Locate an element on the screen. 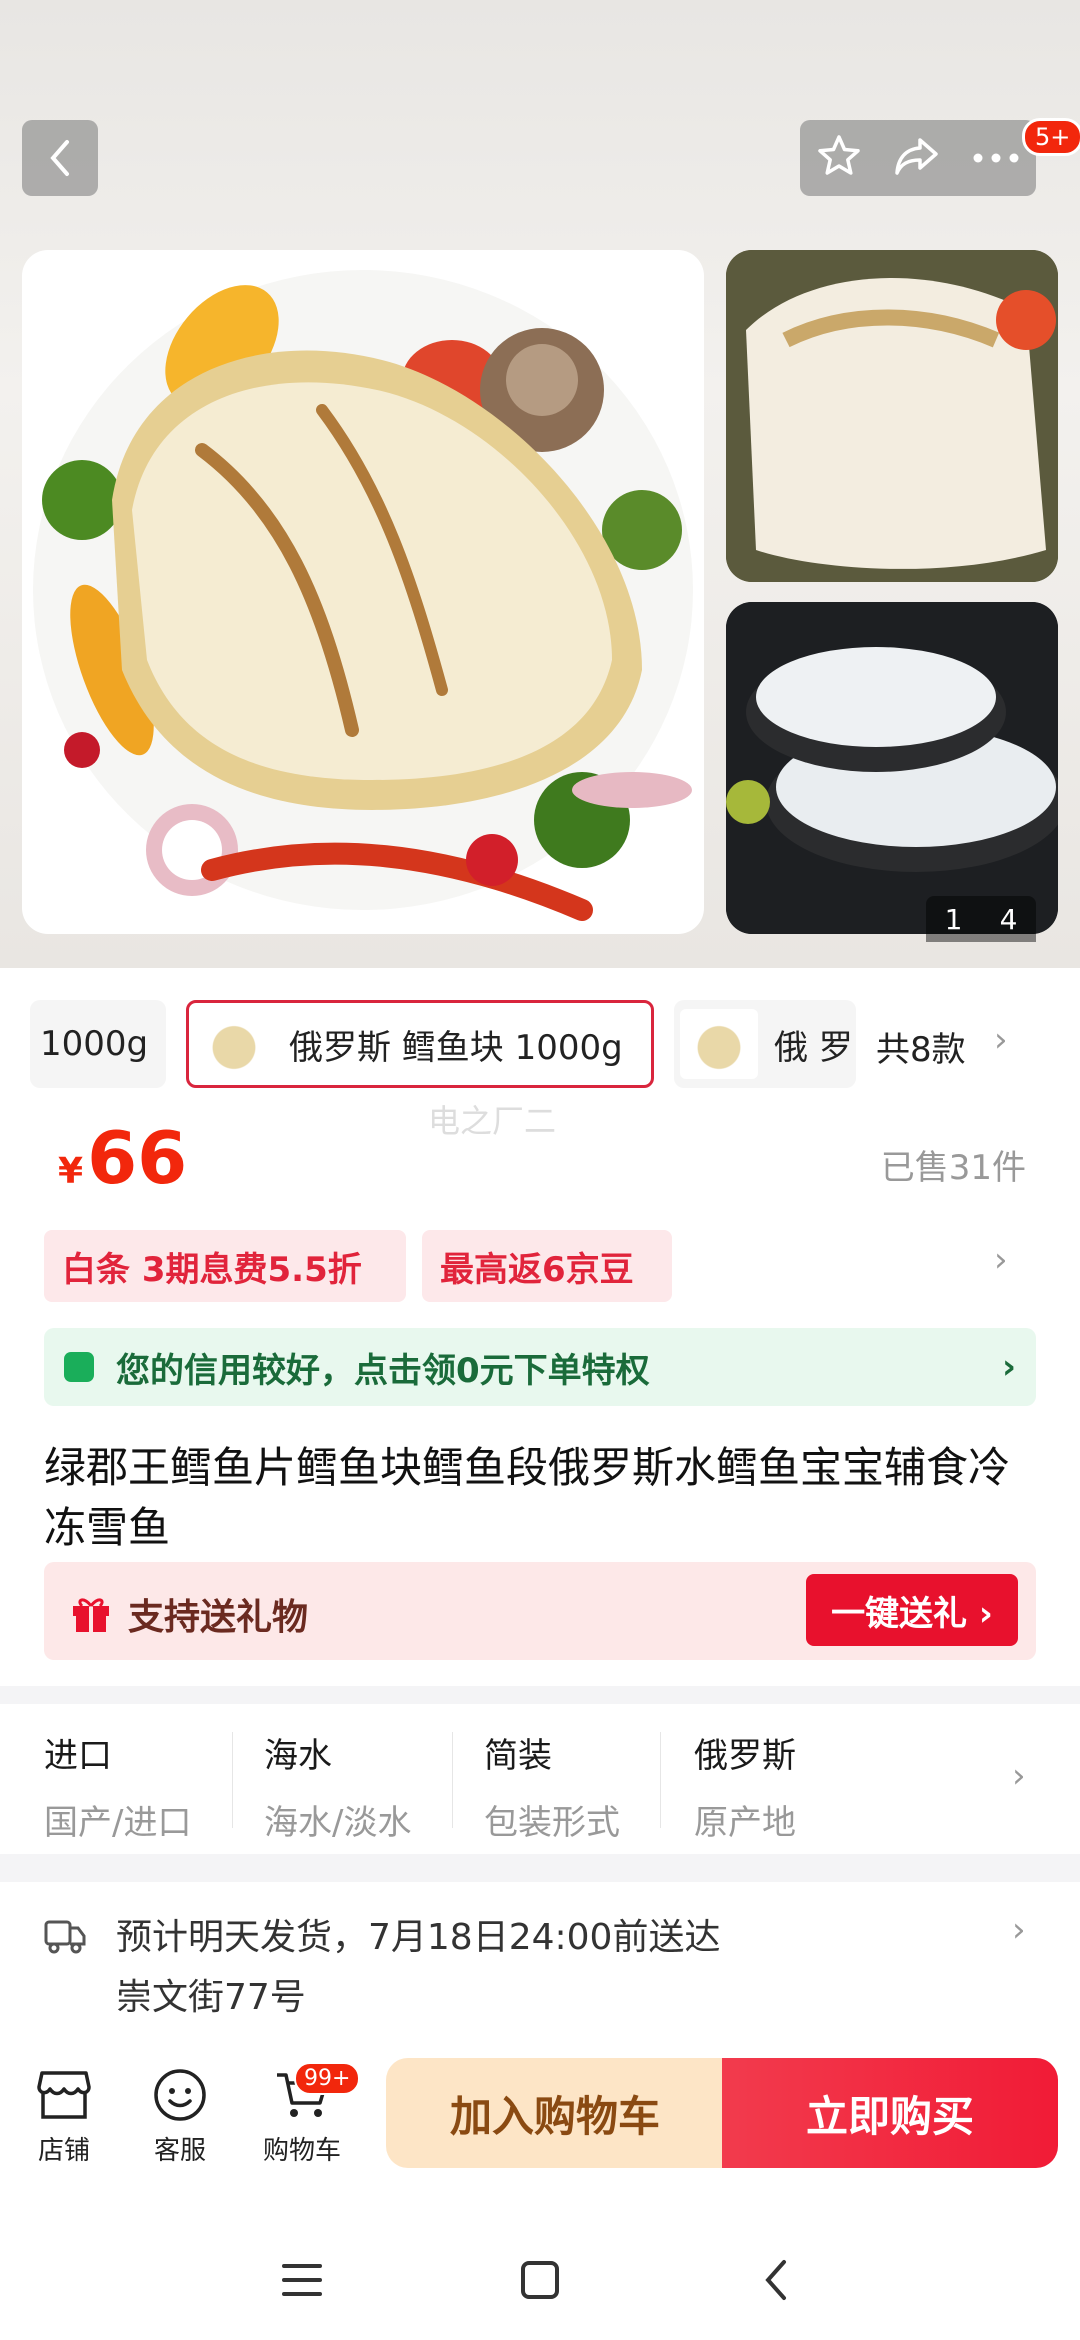  credit-banner: 您的信用较好，点击领0元下单特权 › is located at coordinates (540, 1367).